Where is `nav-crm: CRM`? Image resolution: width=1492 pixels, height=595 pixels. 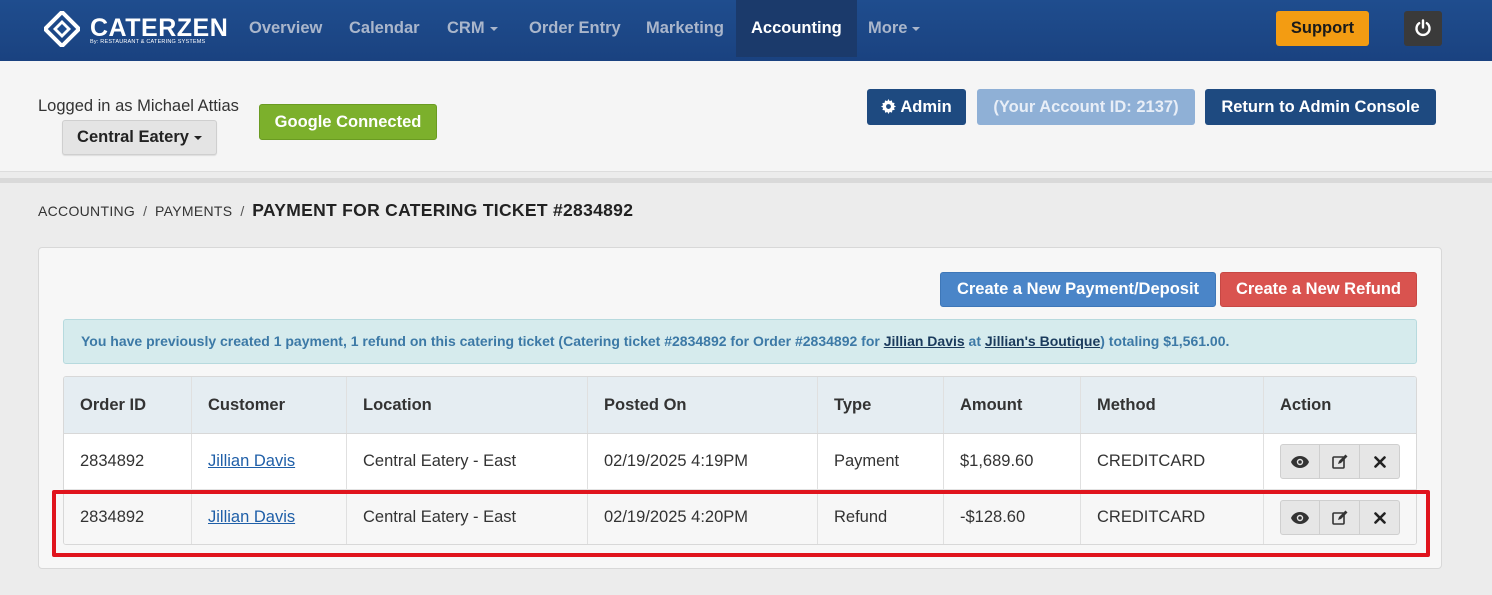 nav-crm: CRM is located at coordinates (472, 28).